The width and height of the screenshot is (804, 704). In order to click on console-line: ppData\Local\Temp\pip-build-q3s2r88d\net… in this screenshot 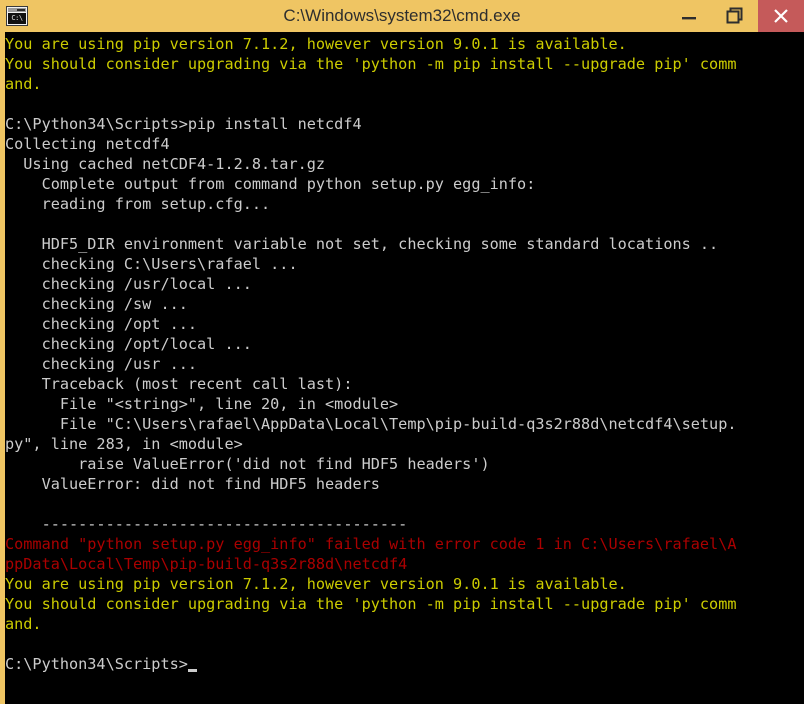, I will do `click(206, 564)`.